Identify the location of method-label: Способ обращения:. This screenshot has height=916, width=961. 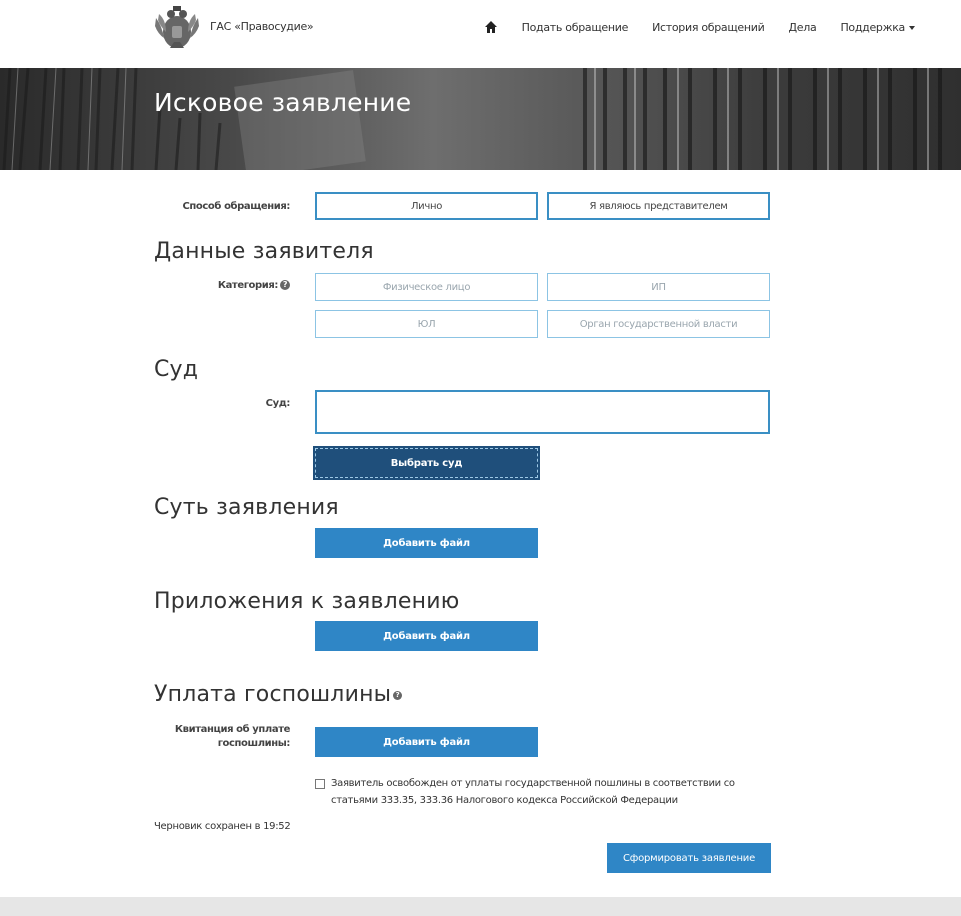
(236, 206).